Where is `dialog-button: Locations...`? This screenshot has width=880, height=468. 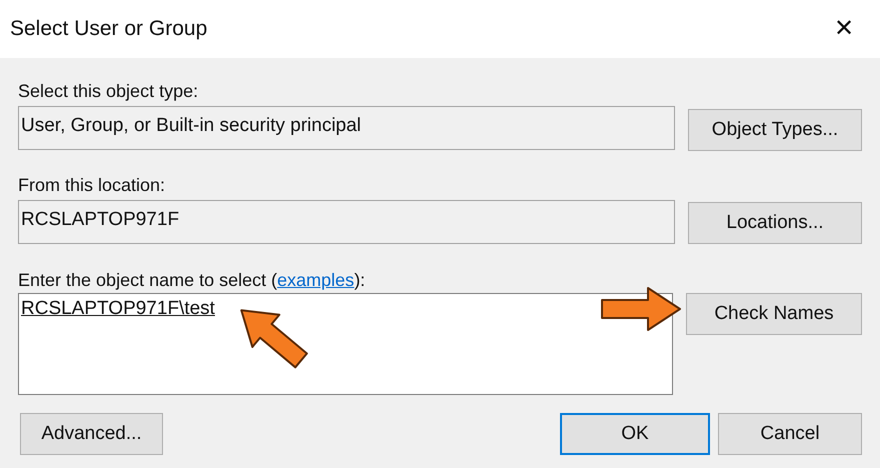 dialog-button: Locations... is located at coordinates (775, 223).